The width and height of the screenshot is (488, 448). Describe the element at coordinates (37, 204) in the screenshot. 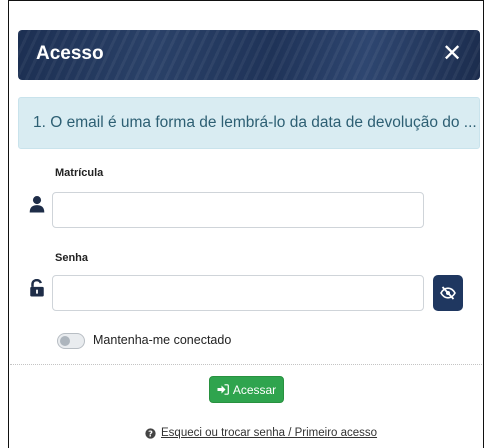

I see `user-icon` at that location.